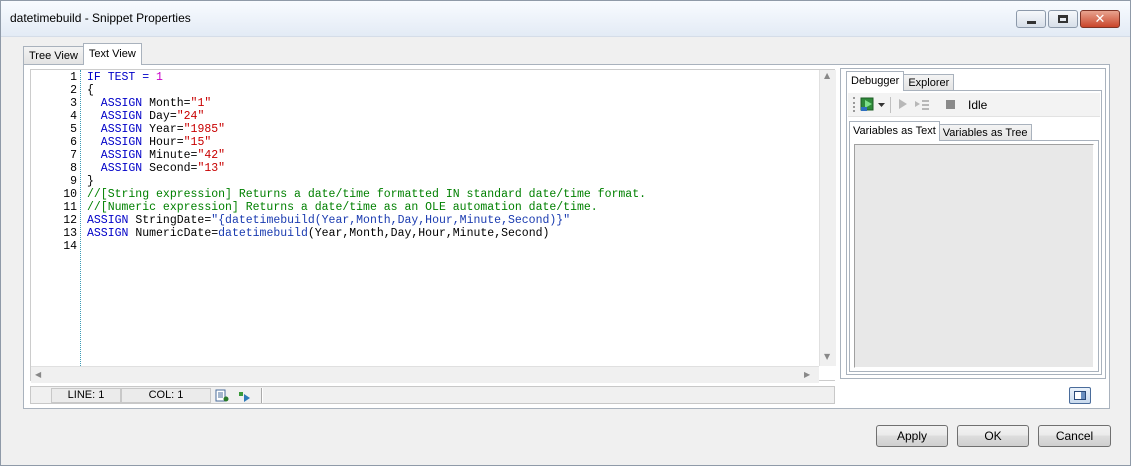 This screenshot has width=1131, height=466. I want to click on code-token: Month=, so click(170, 103).